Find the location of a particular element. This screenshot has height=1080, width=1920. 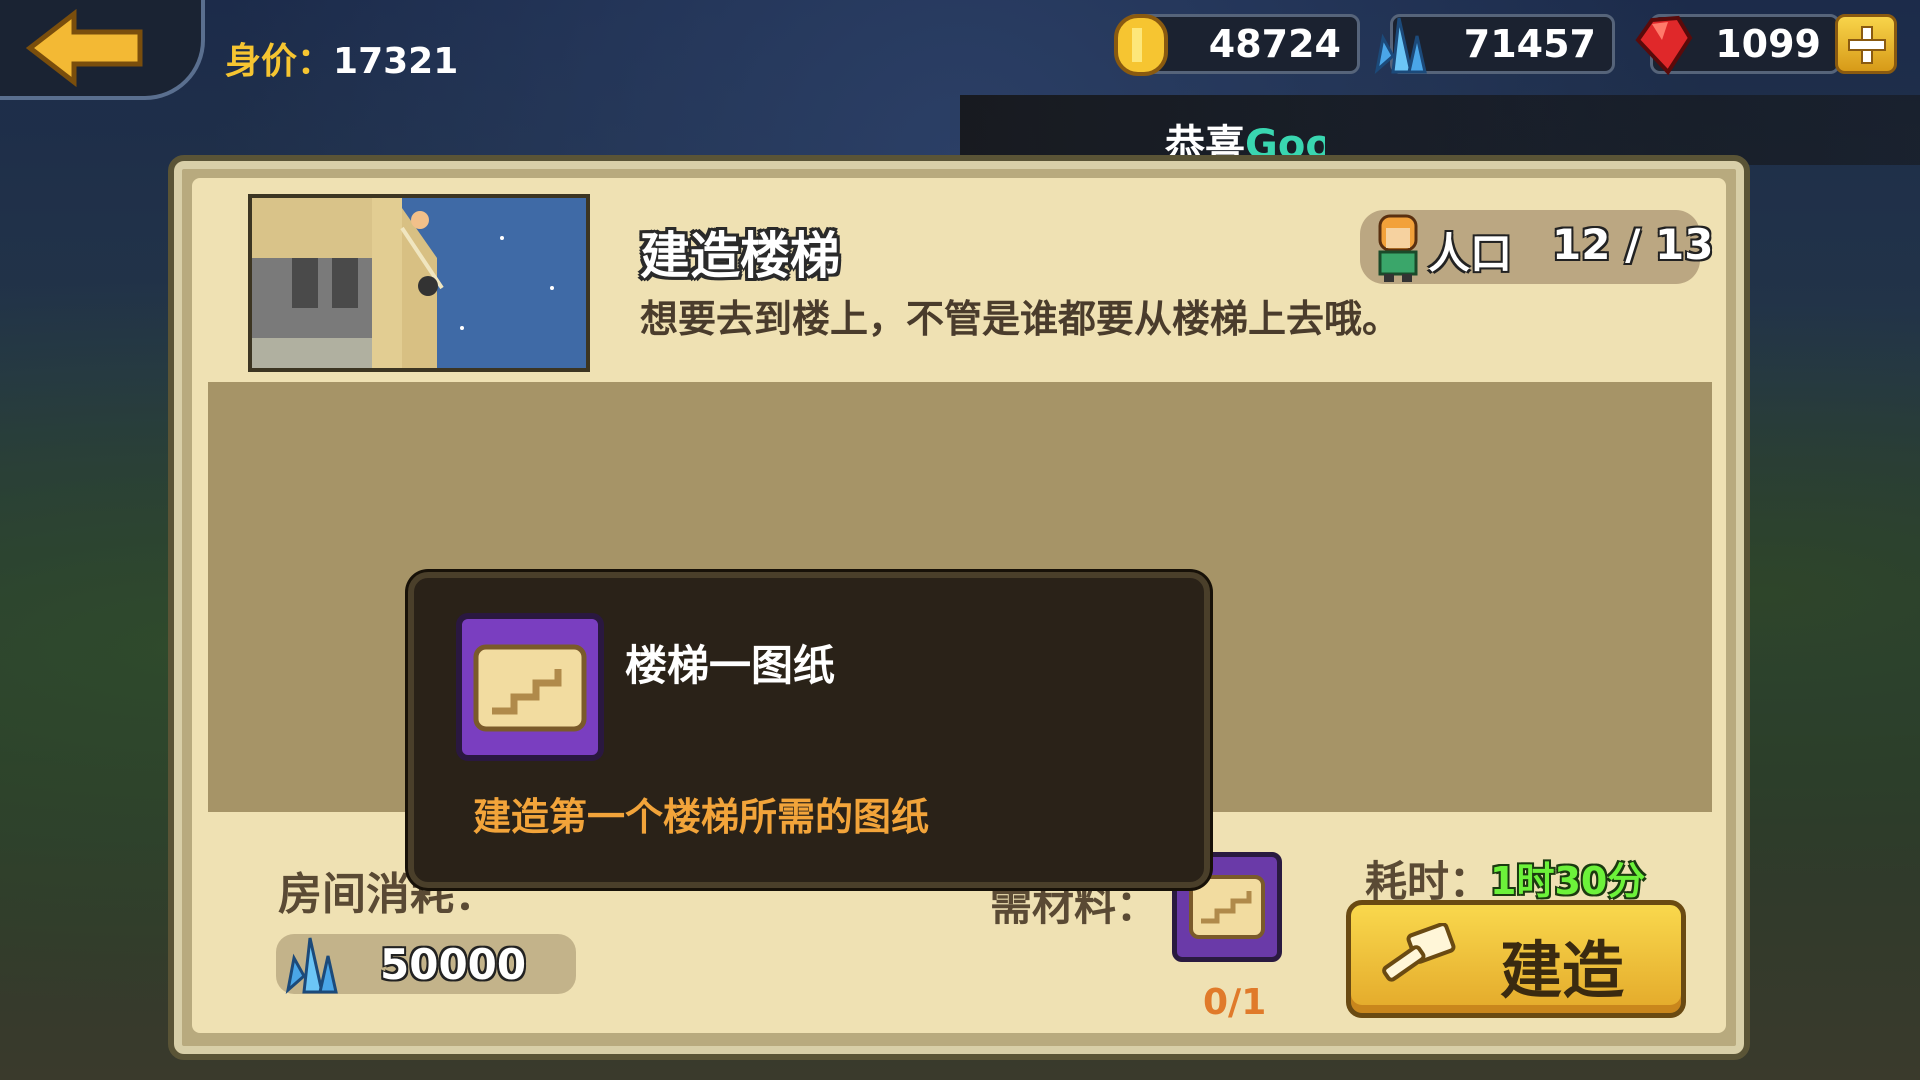

villager-icon is located at coordinates (1398, 248).